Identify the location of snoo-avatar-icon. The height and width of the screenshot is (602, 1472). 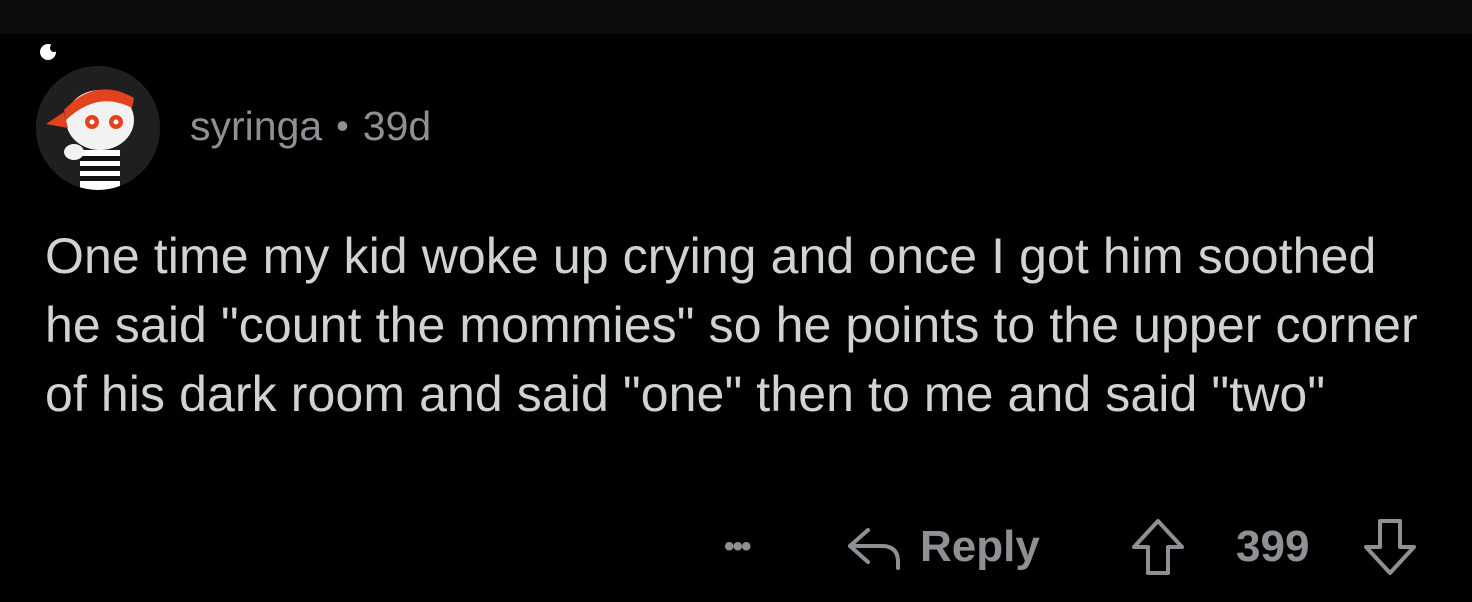
(98, 128).